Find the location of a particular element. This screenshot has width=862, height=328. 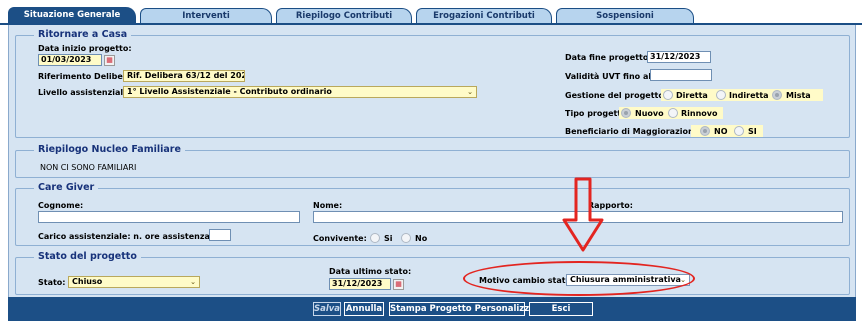

validita-uvt-input is located at coordinates (681, 75).